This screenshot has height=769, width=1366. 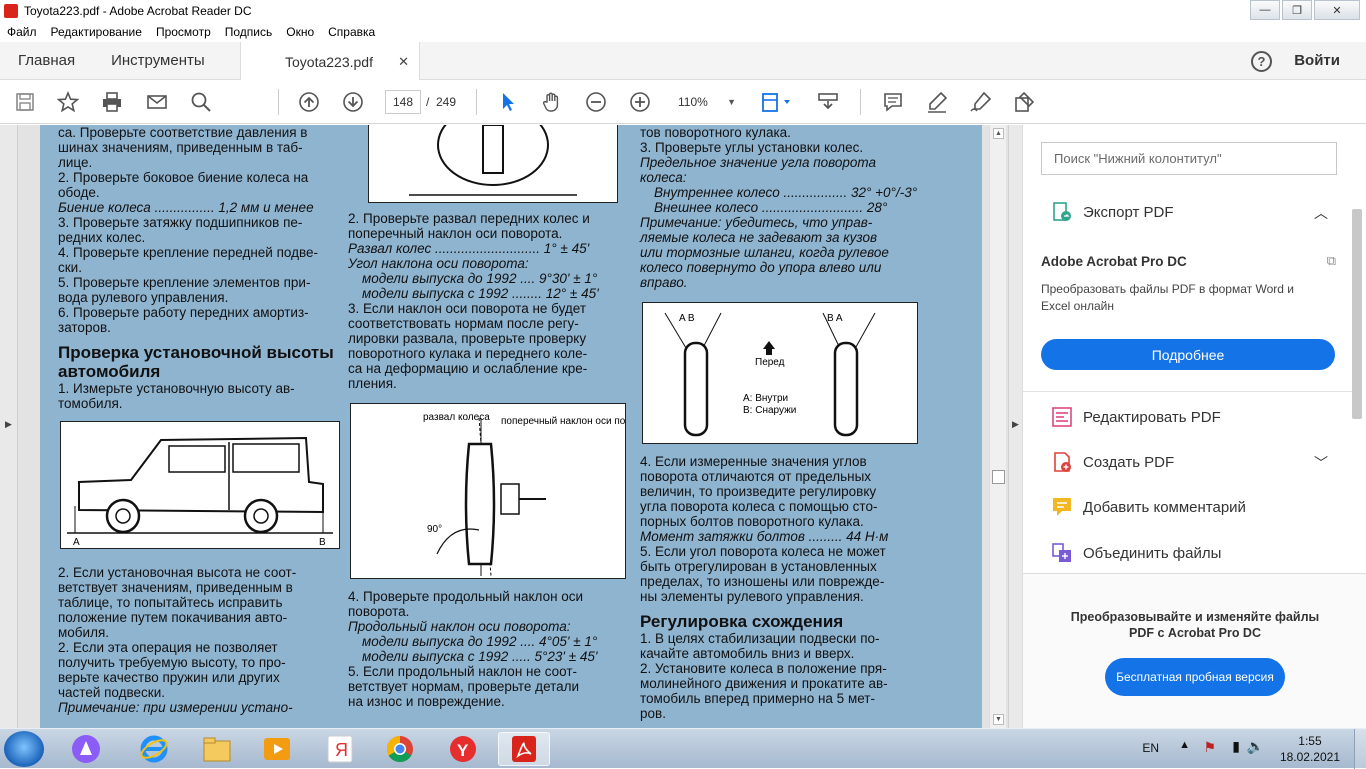 What do you see at coordinates (1209, 747) in the screenshot?
I see `action-center-icon: ⚑` at bounding box center [1209, 747].